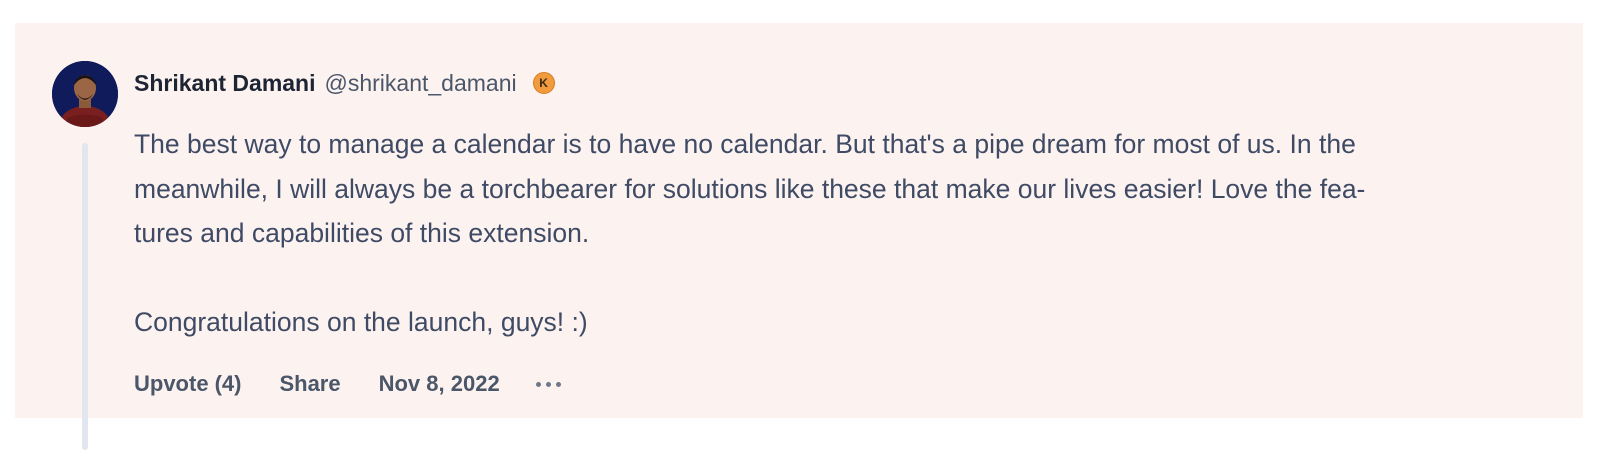 The height and width of the screenshot is (450, 1600). Describe the element at coordinates (844, 278) in the screenshot. I see `paragraph-spacer` at that location.